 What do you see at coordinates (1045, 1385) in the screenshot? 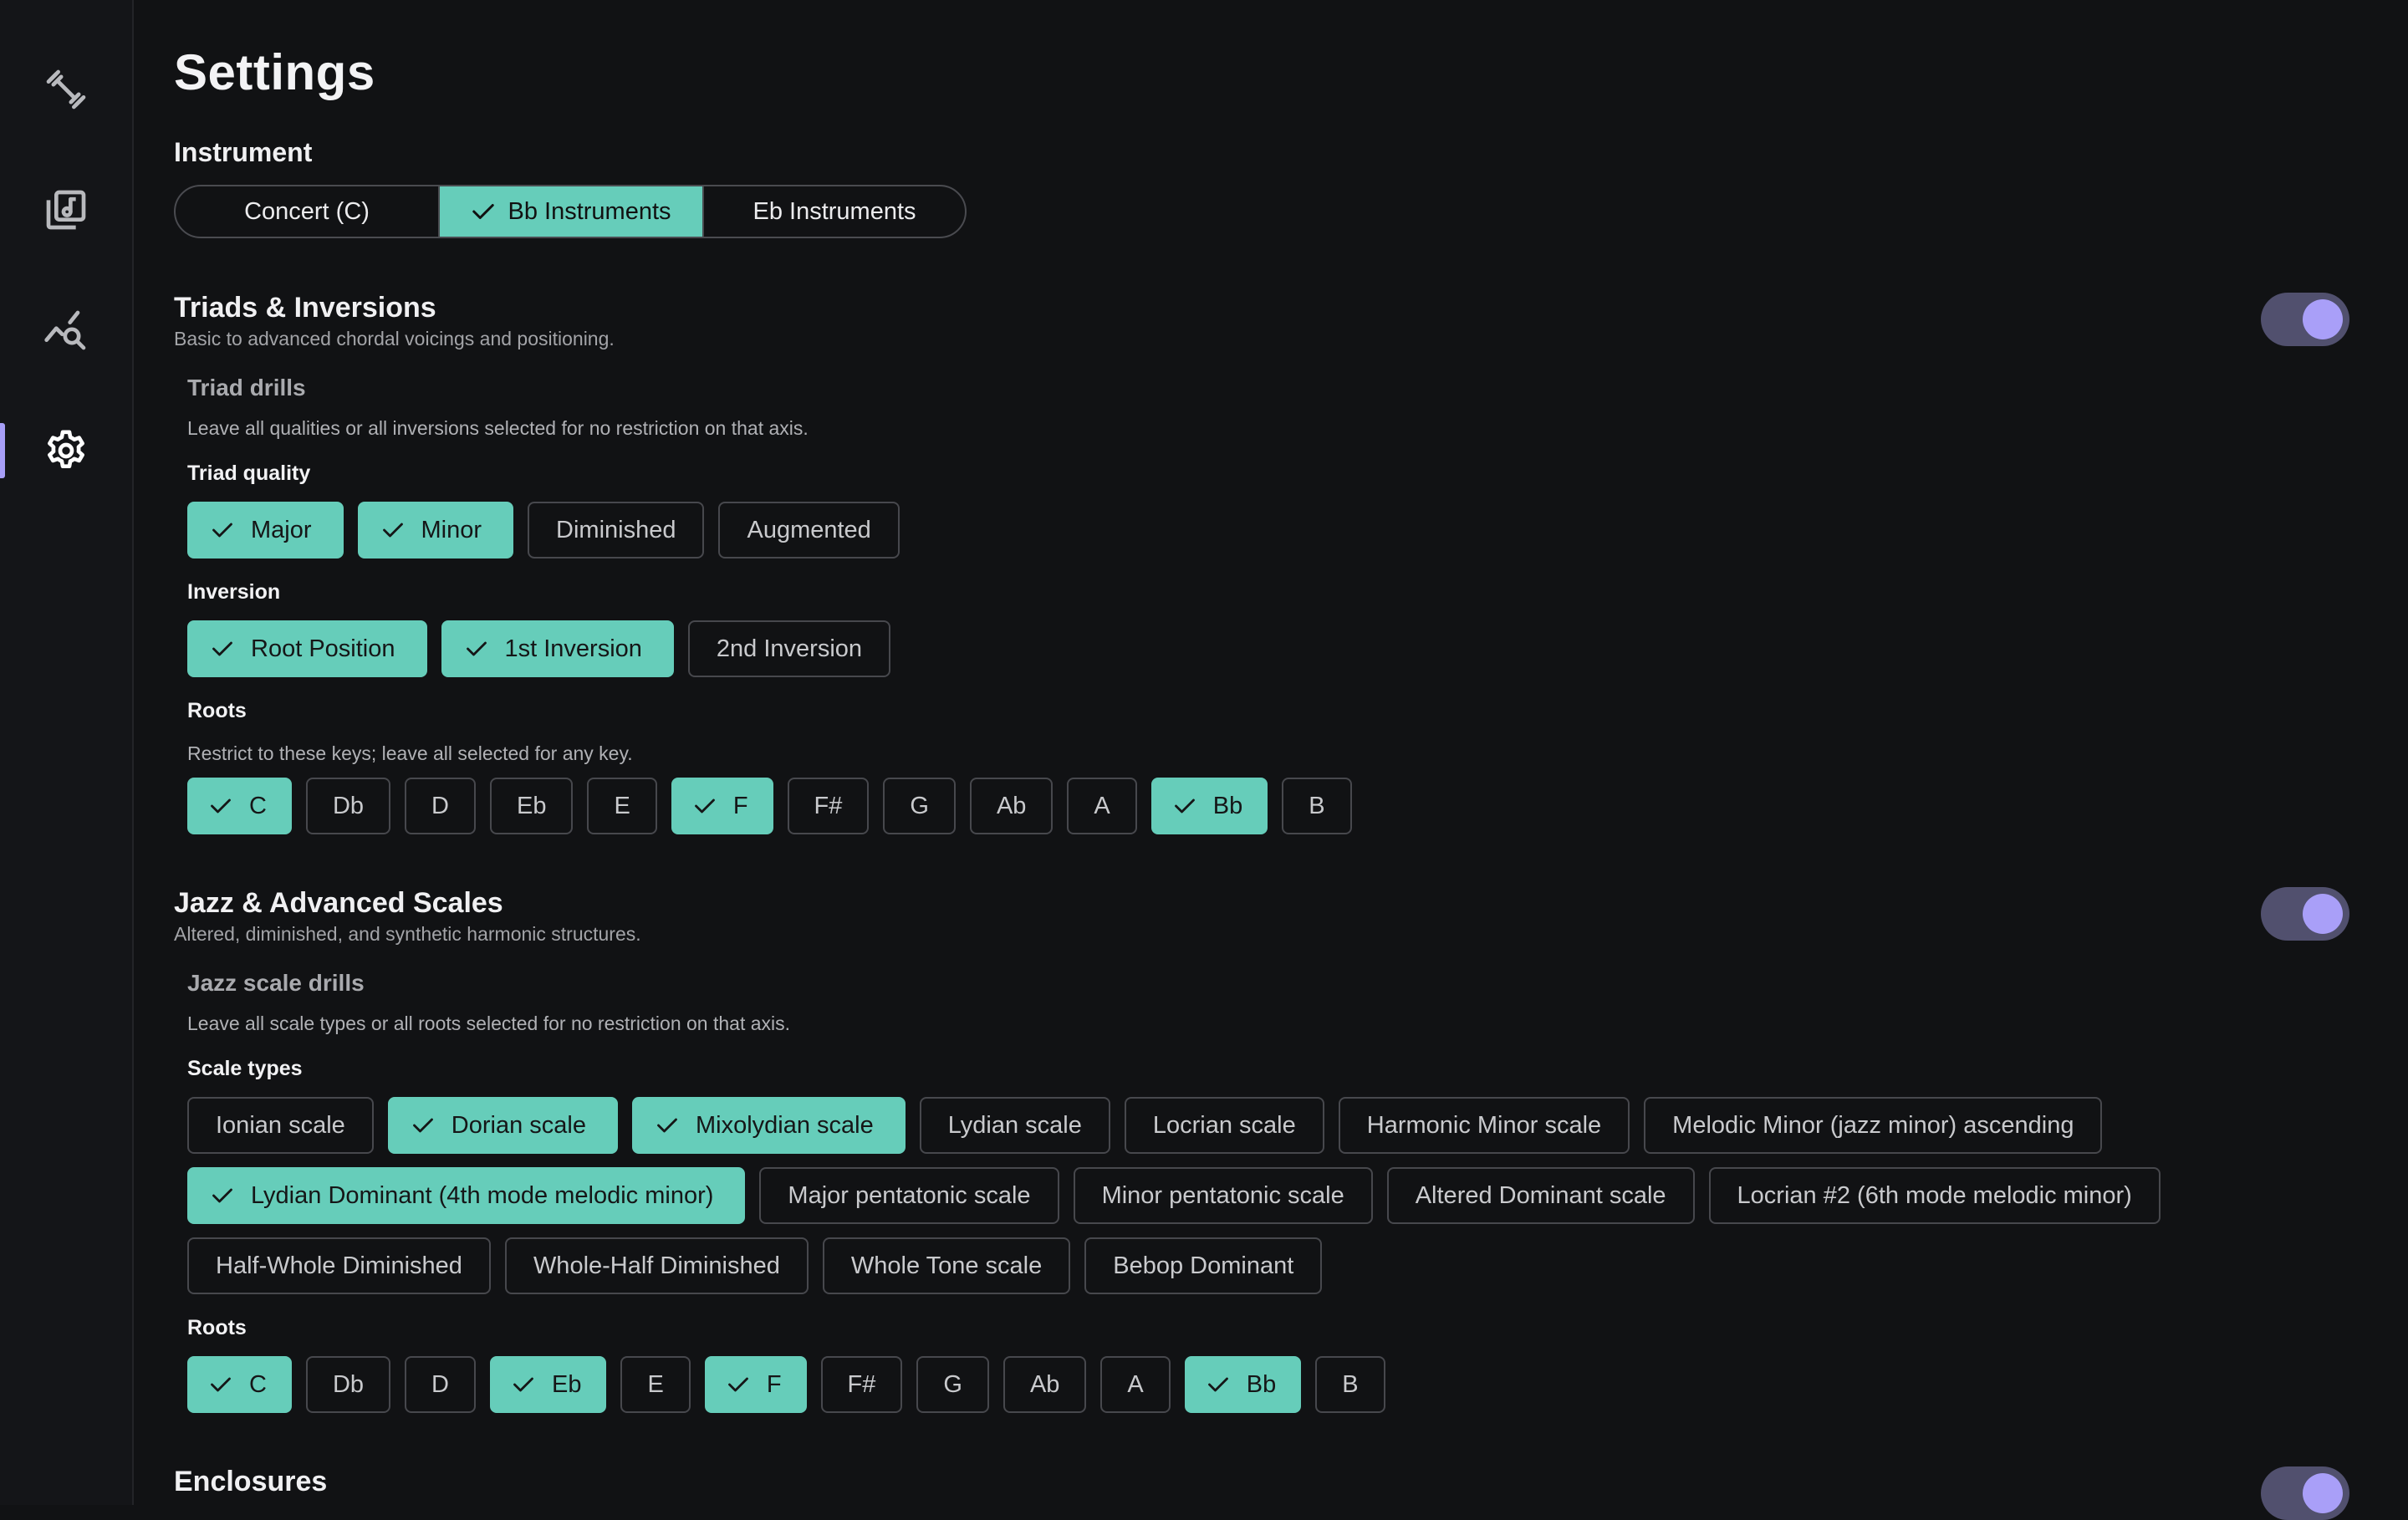
I see `jazz-root-chip-ab: Ab` at bounding box center [1045, 1385].